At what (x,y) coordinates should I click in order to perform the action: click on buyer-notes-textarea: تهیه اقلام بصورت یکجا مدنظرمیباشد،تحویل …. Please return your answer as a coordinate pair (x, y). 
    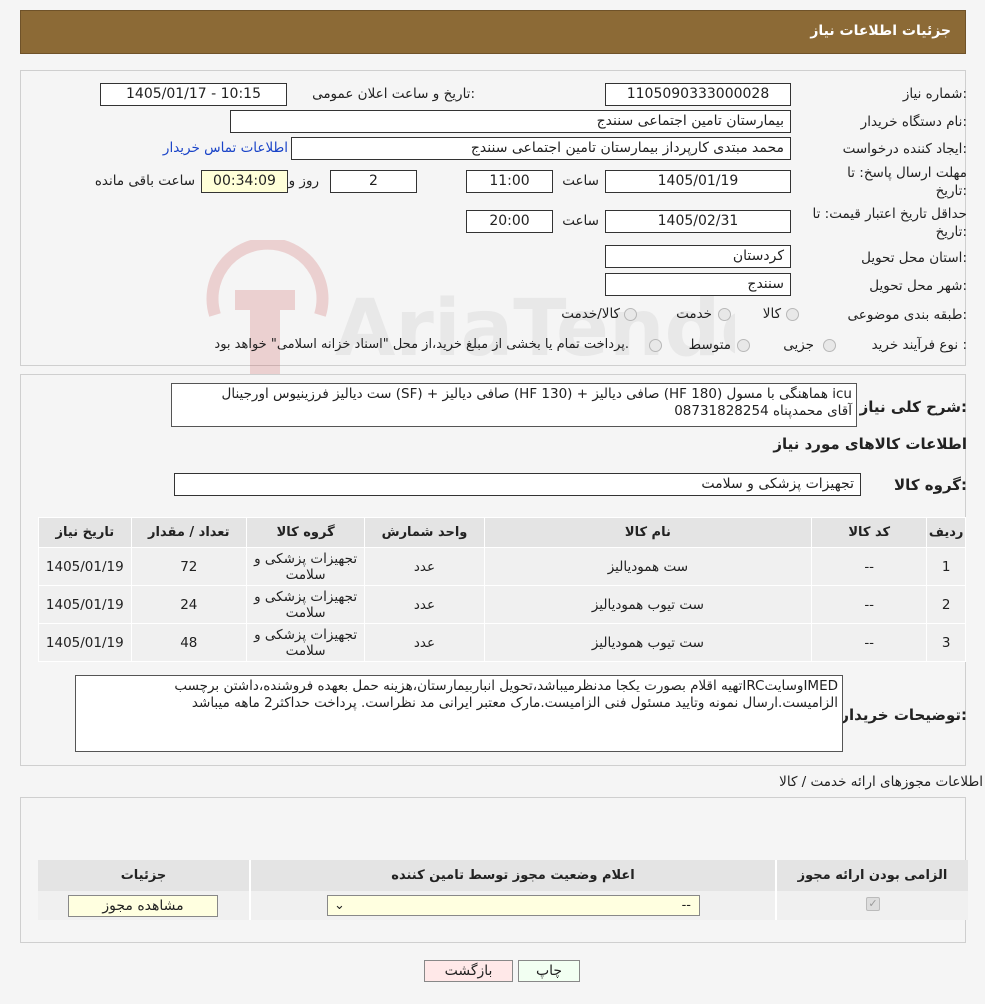
    Looking at the image, I should click on (459, 713).